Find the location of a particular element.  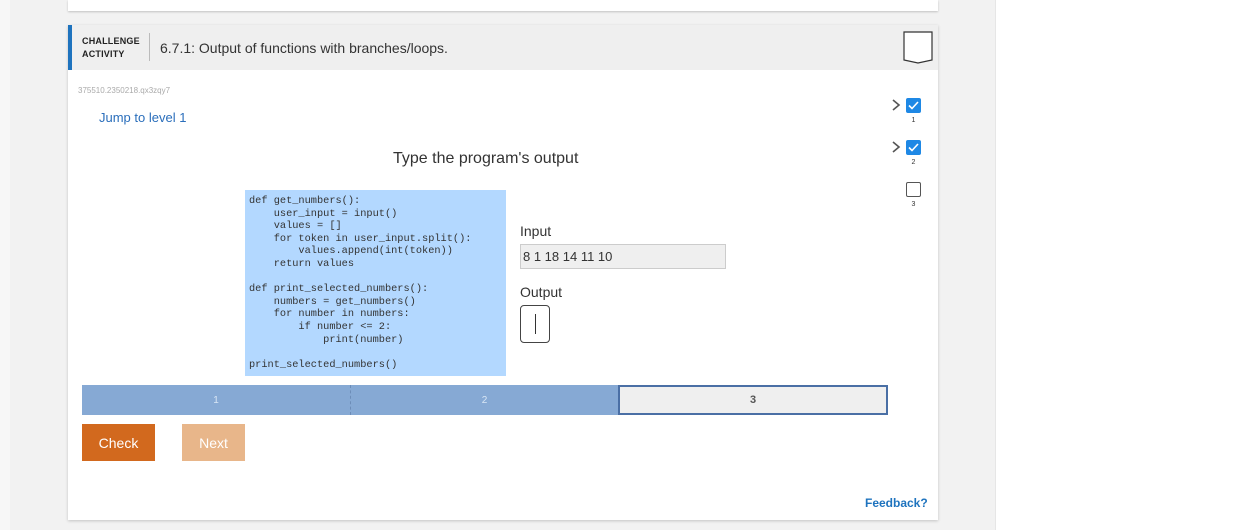

code-line: values = [] is located at coordinates (295, 226).